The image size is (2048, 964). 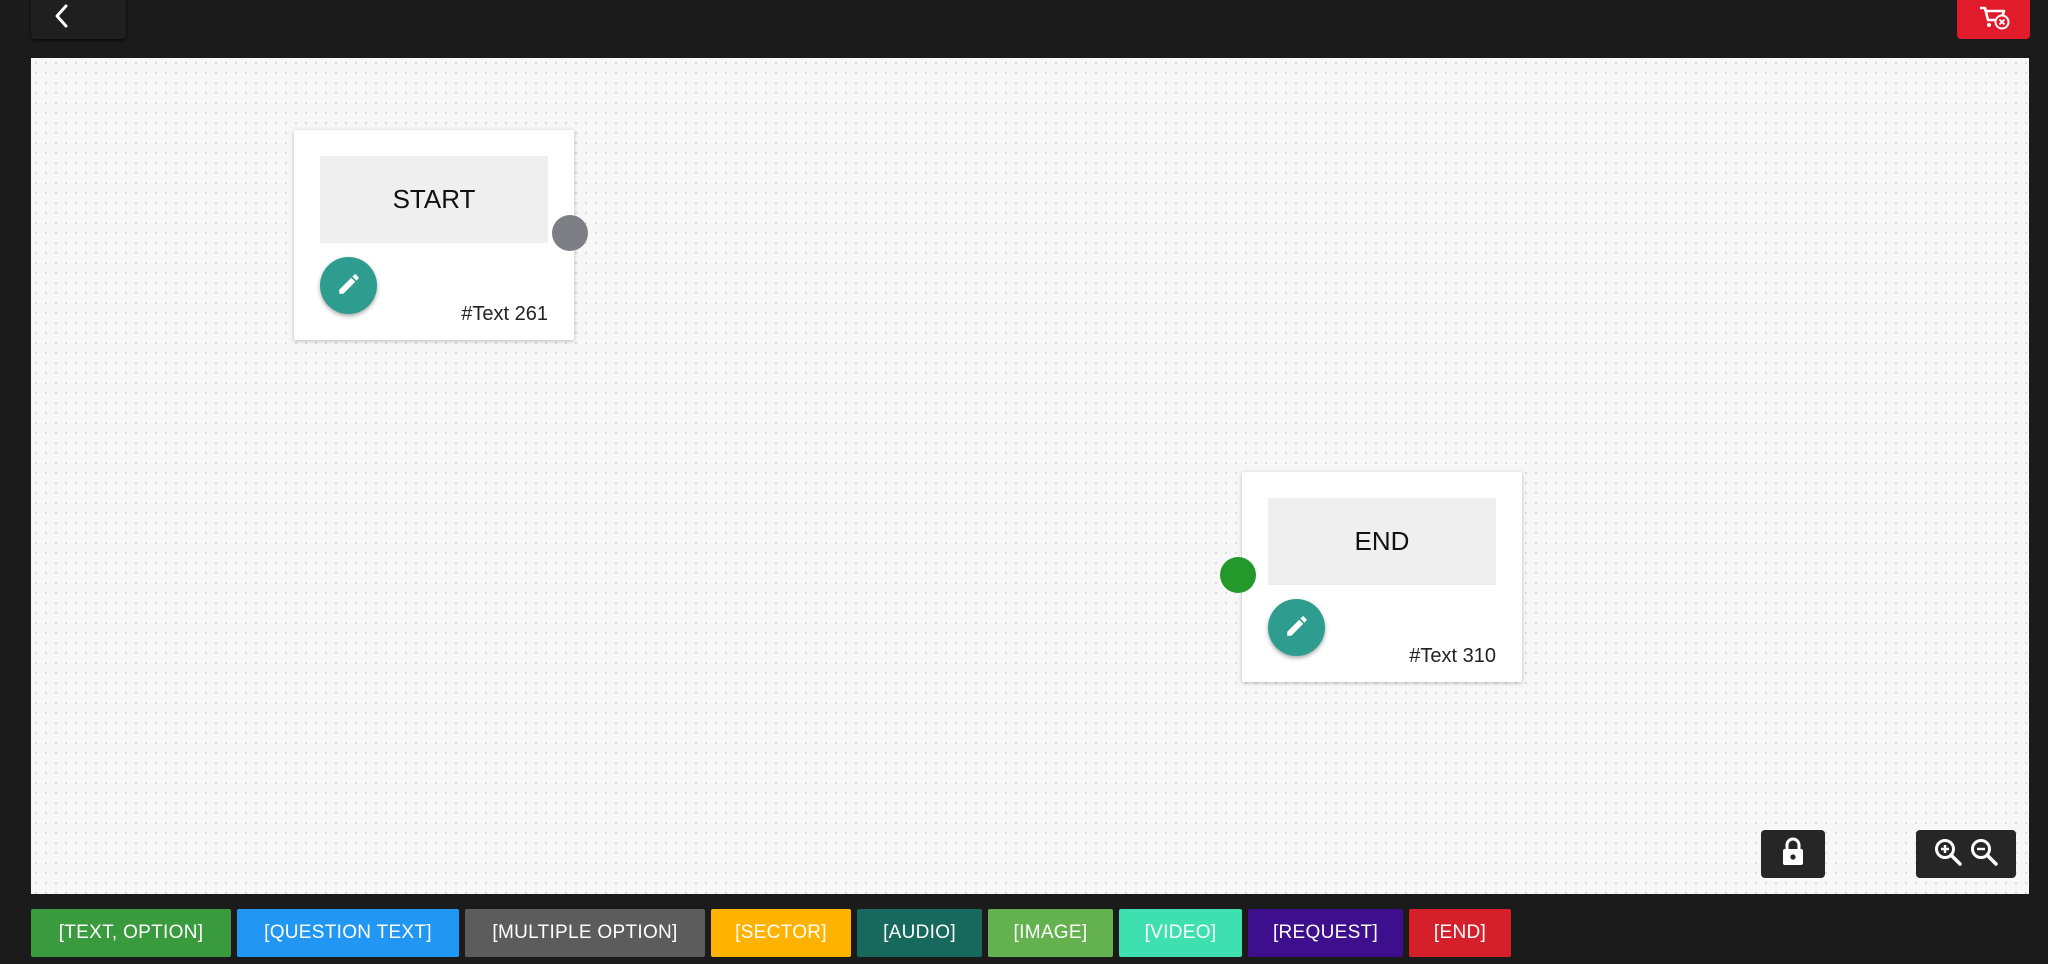 What do you see at coordinates (1984, 854) in the screenshot?
I see `zoom-out-icon` at bounding box center [1984, 854].